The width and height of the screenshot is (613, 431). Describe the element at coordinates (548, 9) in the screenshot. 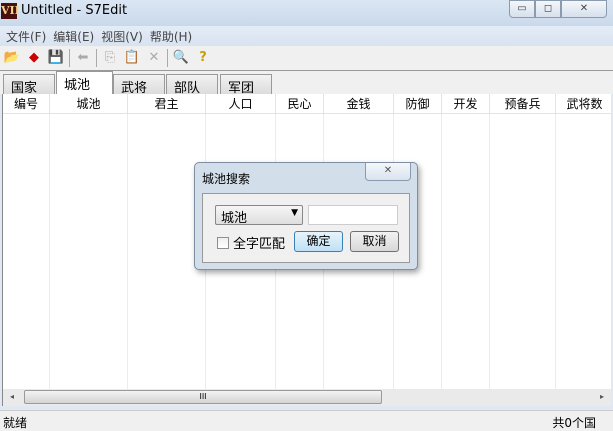

I see `maximize-button: ◻` at that location.